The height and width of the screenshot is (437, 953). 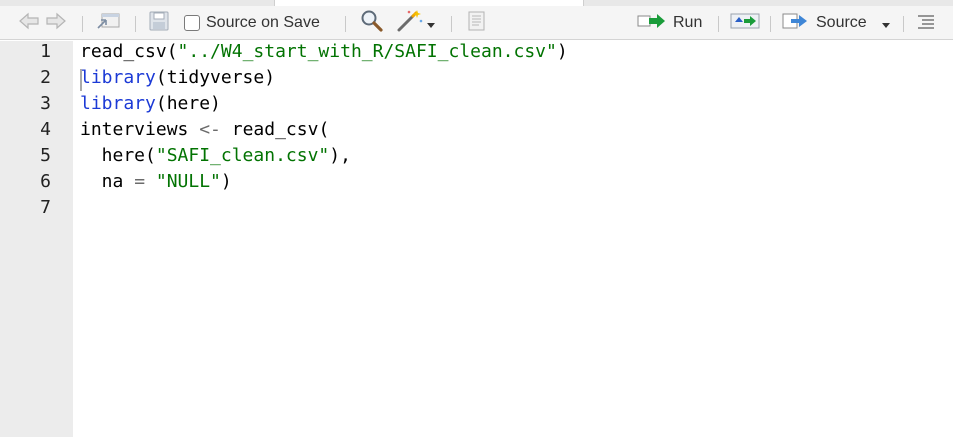 What do you see at coordinates (140, 181) in the screenshot?
I see `code-operator: =` at bounding box center [140, 181].